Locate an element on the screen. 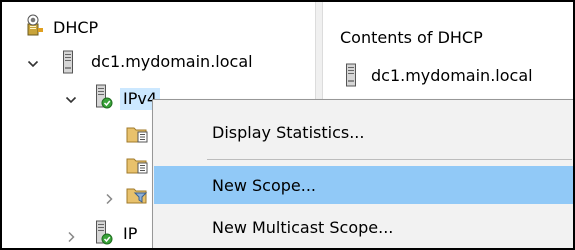 This screenshot has height=250, width=575. ipv4-node-icon is located at coordinates (104, 97).